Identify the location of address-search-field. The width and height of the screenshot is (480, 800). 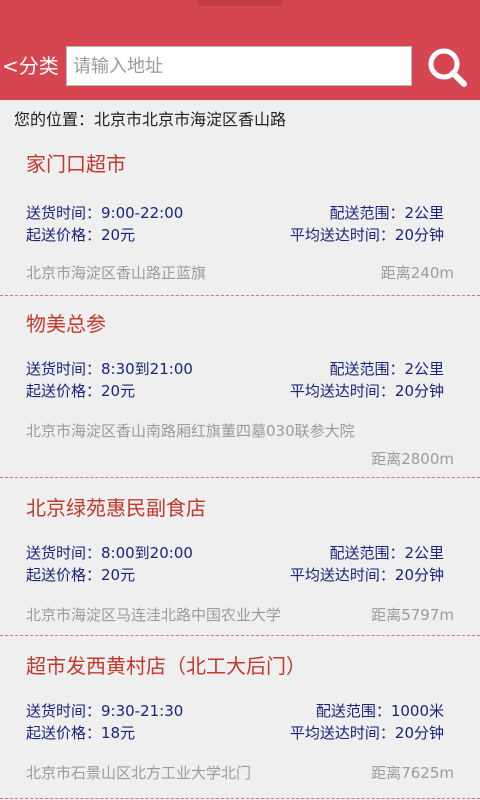
(239, 66).